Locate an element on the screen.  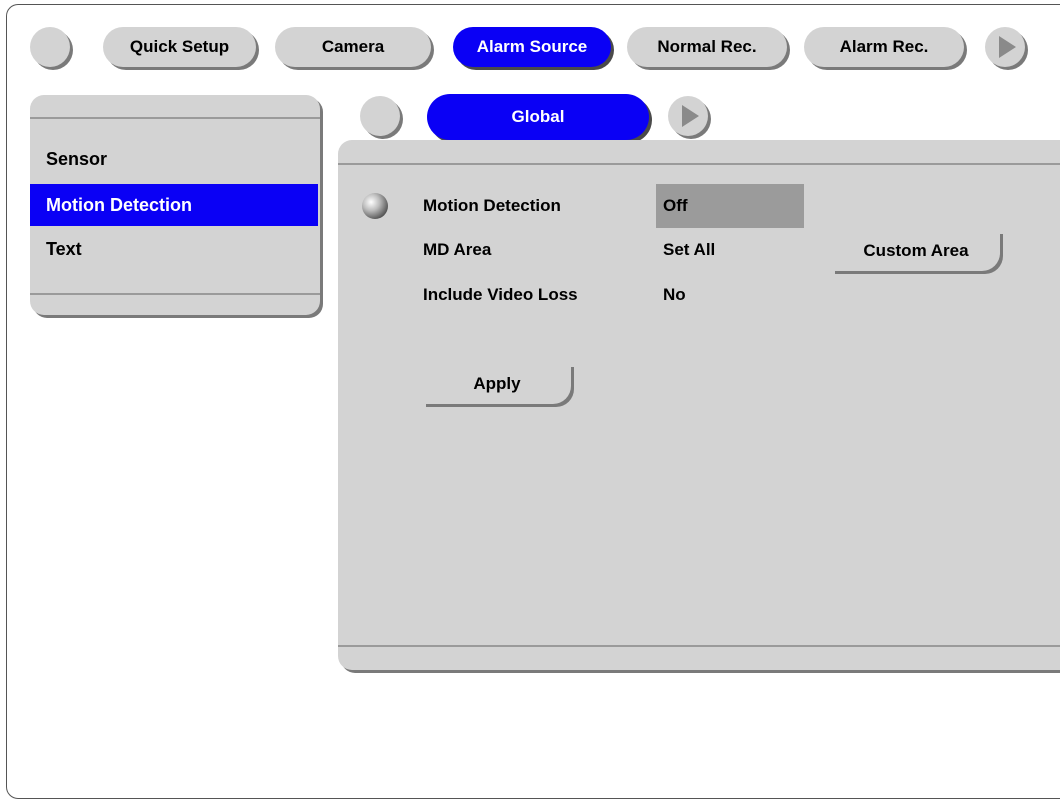
tab-alarm-rec: Alarm Rec. is located at coordinates (884, 47).